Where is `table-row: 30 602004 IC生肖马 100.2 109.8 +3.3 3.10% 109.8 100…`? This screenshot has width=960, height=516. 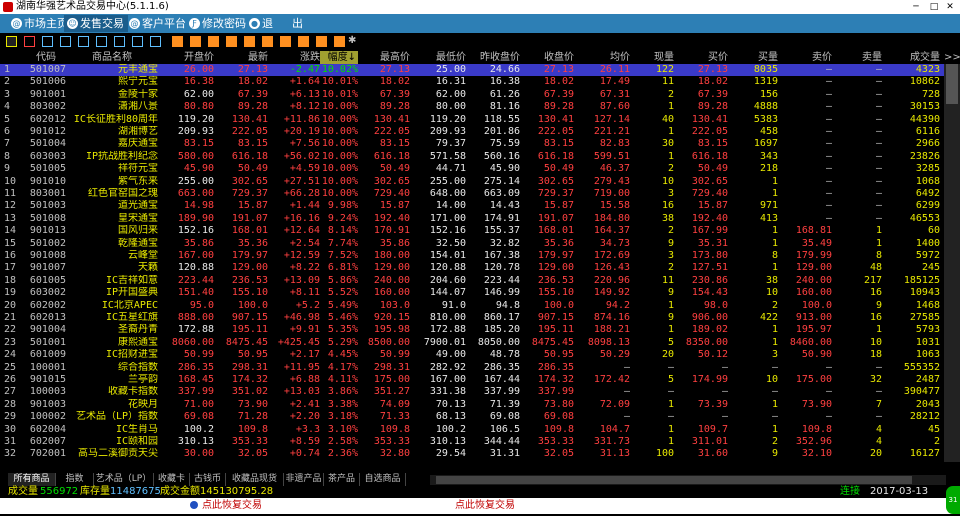 table-row: 30 602004 IC生肖马 100.2 109.8 +3.3 3.10% 109.8 100… is located at coordinates (472, 430).